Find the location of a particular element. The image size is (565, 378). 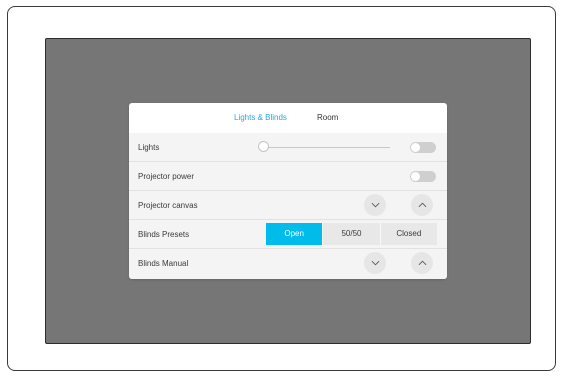

preset-open-button: Open is located at coordinates (294, 234).